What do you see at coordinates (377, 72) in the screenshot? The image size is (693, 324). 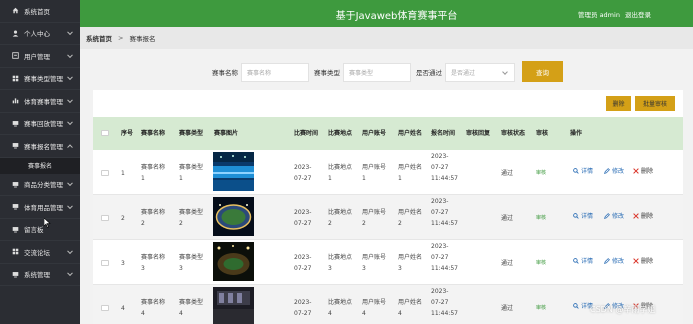 I see `search-type-input: 赛事类型` at bounding box center [377, 72].